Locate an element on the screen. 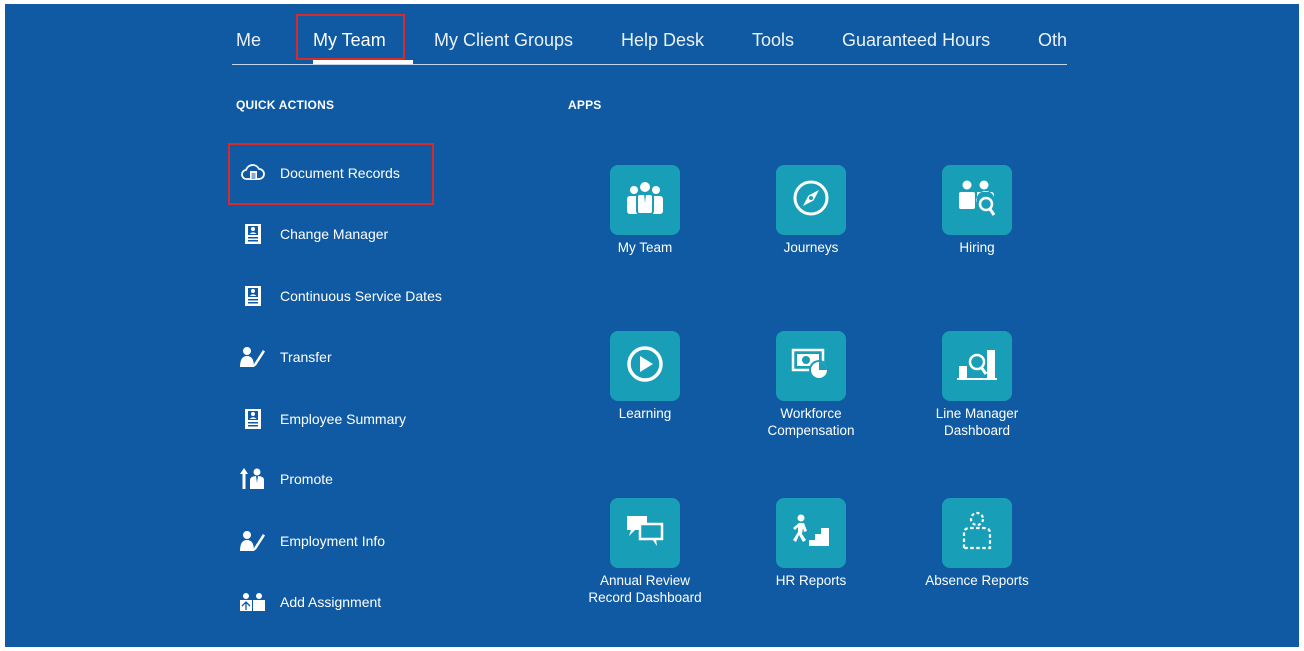 The image size is (1304, 651). quick-action-label: Transfer is located at coordinates (306, 357).